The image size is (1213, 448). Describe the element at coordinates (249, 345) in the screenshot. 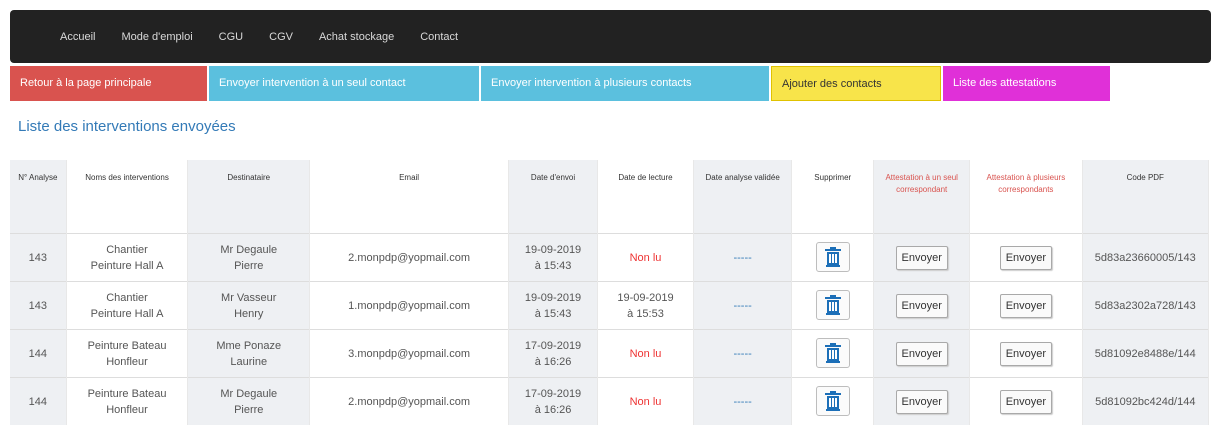

I see `cell-dest-line1: Mme Ponaze` at that location.